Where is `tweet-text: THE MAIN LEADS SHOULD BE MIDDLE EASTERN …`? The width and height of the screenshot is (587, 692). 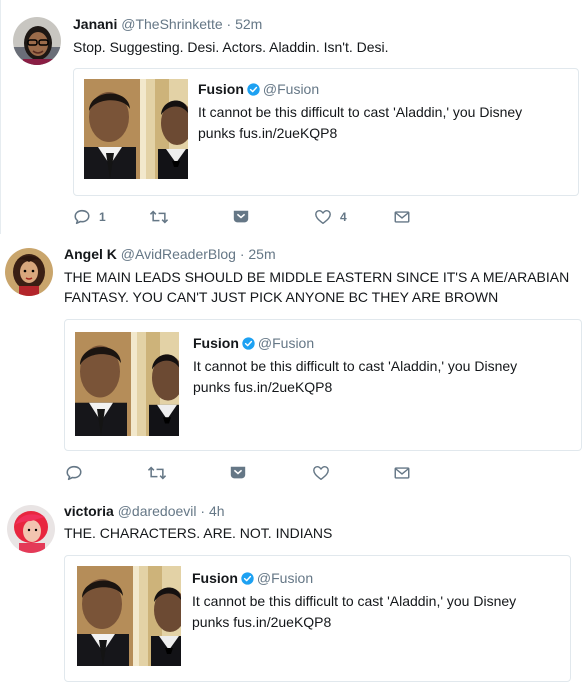 tweet-text: THE MAIN LEADS SHOULD BE MIDDLE EASTERN … is located at coordinates (317, 287).